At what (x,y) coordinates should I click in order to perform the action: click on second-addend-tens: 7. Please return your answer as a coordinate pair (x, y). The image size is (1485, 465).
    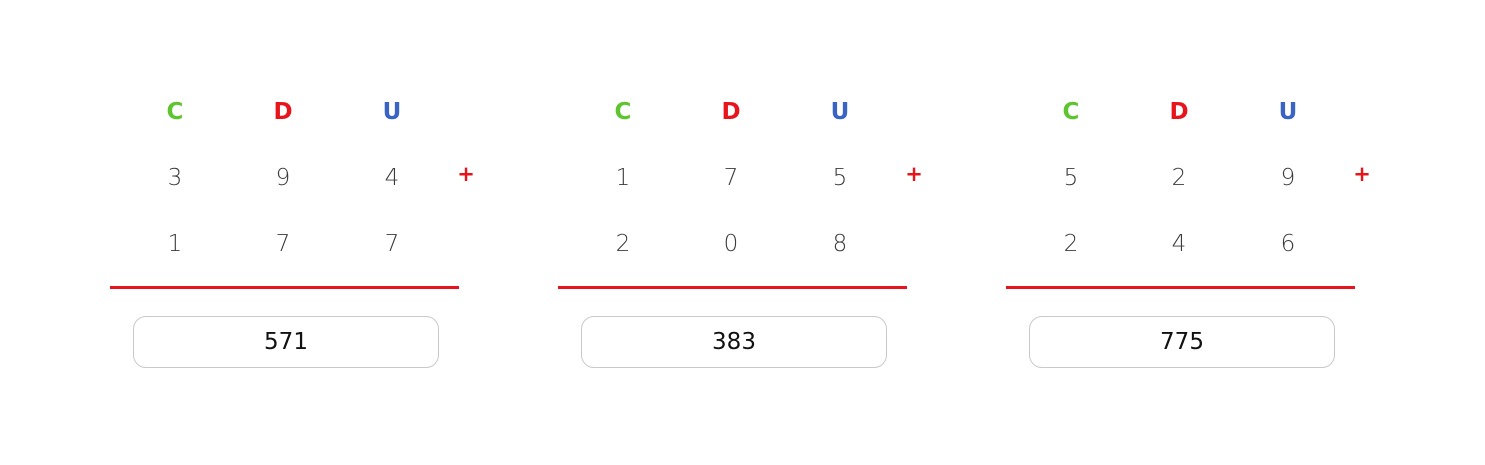
    Looking at the image, I should click on (283, 244).